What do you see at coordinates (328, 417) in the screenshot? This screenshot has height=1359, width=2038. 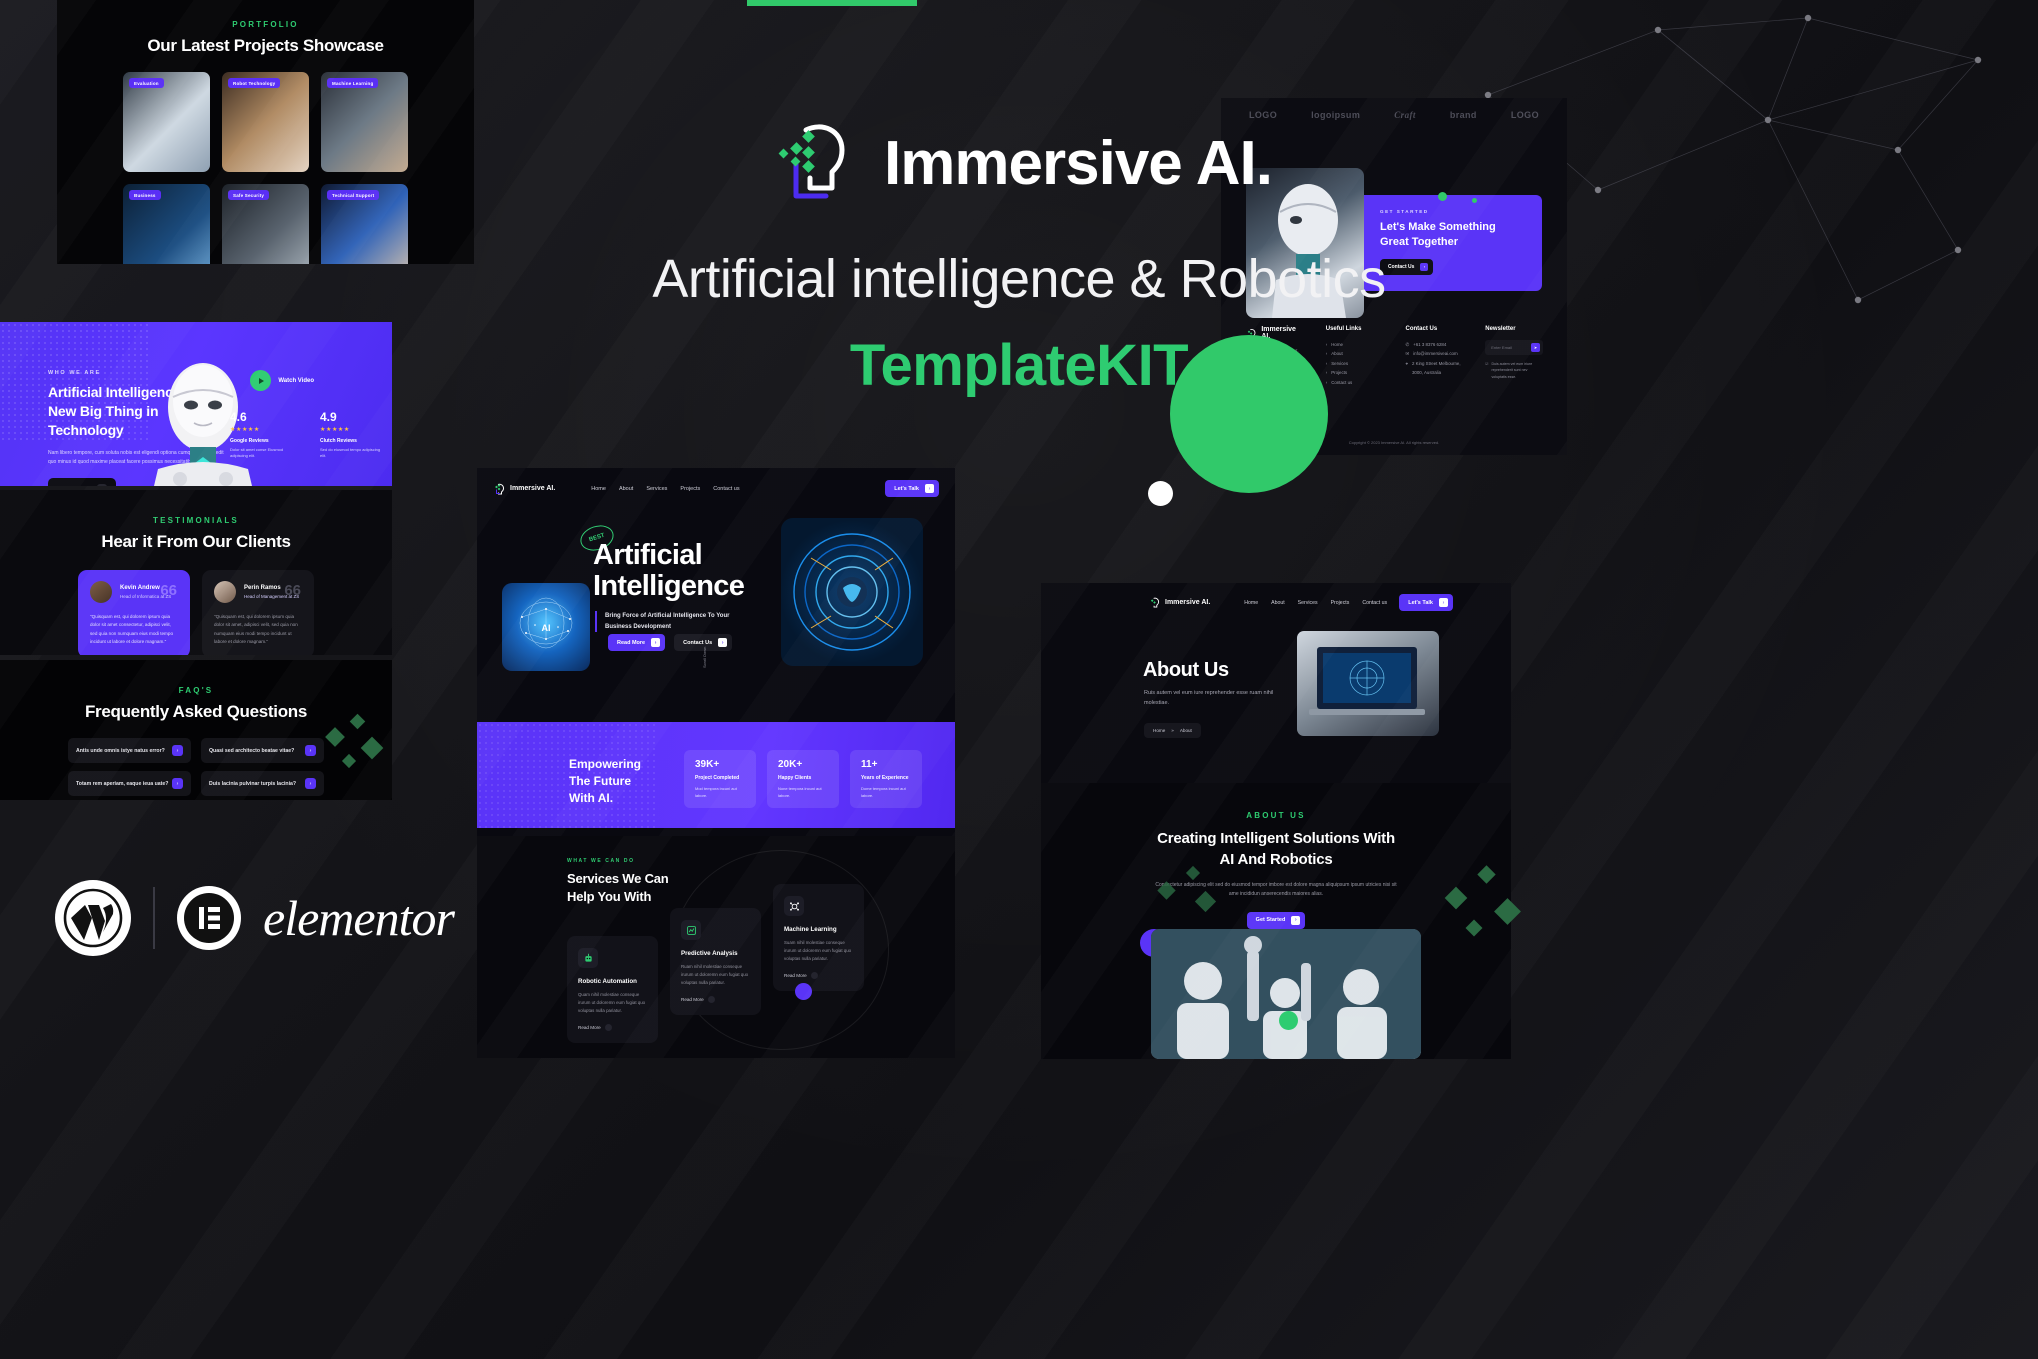 I see `rating-score: 4.9` at bounding box center [328, 417].